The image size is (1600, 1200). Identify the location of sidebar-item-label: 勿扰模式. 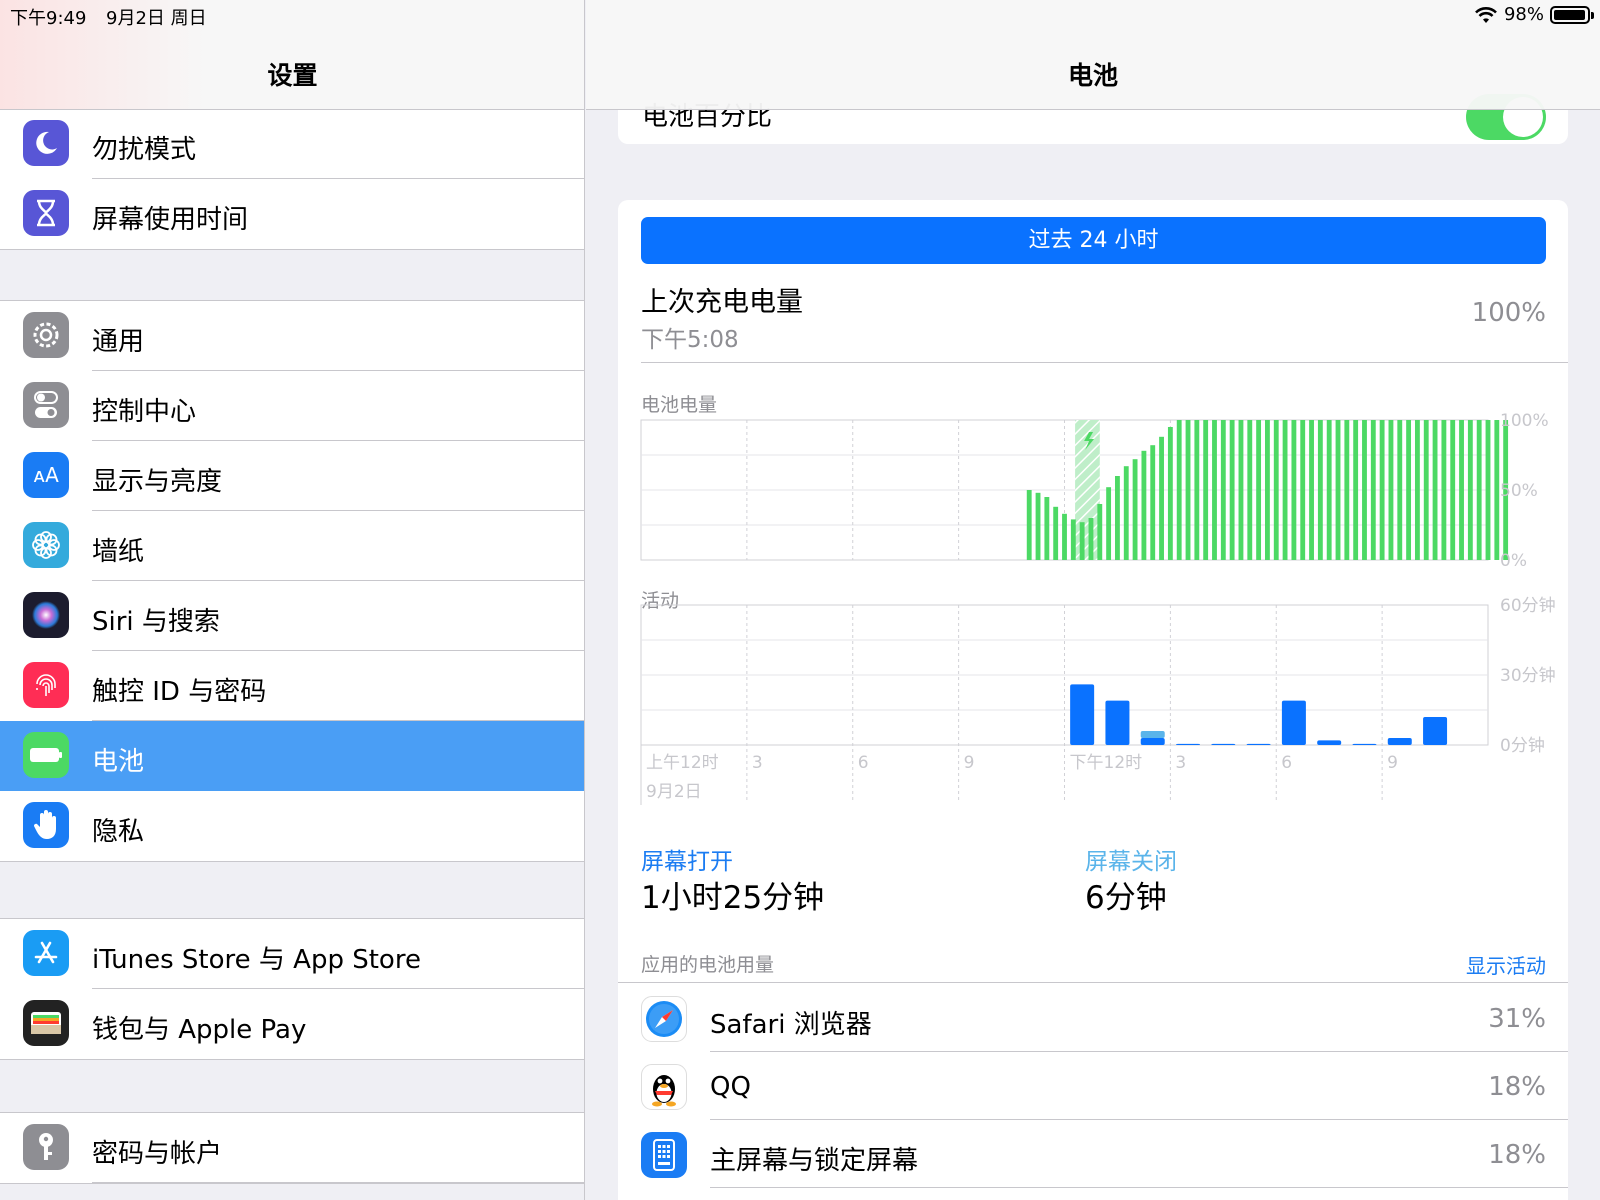
(144, 150).